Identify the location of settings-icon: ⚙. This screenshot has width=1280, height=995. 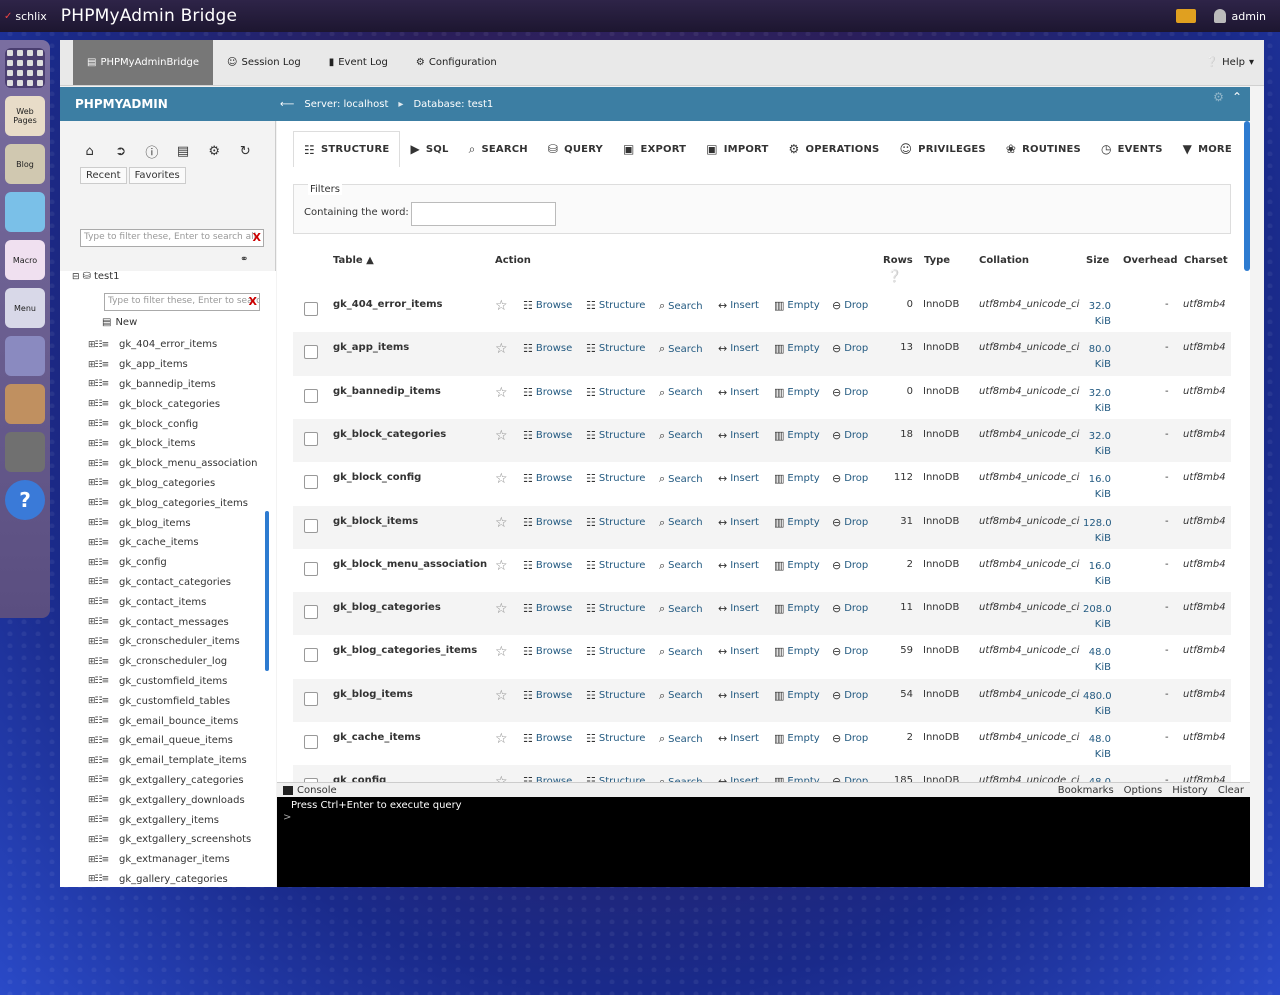
(1218, 97).